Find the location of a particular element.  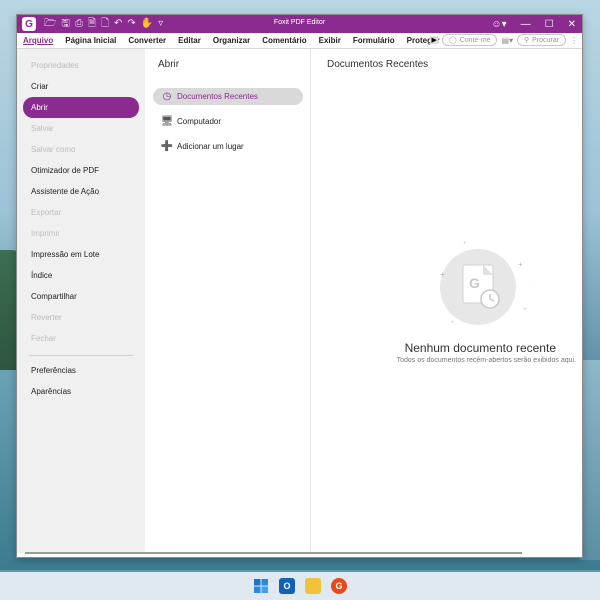

menu-impressao-lote: Impressão em Lote is located at coordinates (81, 254).